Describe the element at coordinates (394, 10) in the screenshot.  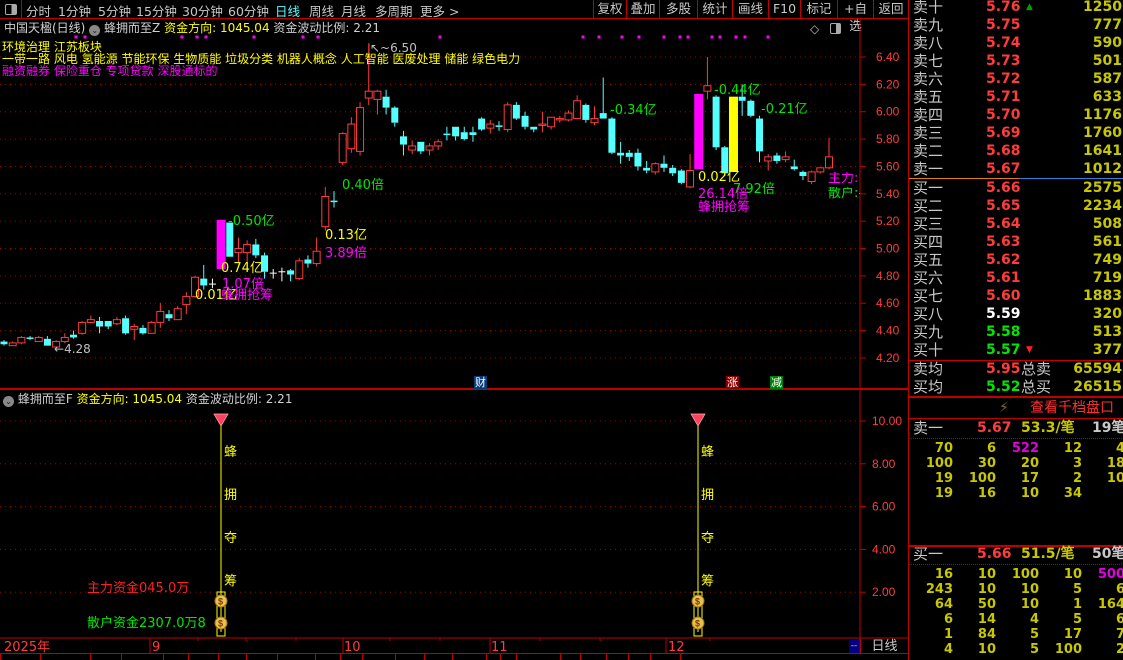
I see `period-tab: 多周期` at that location.